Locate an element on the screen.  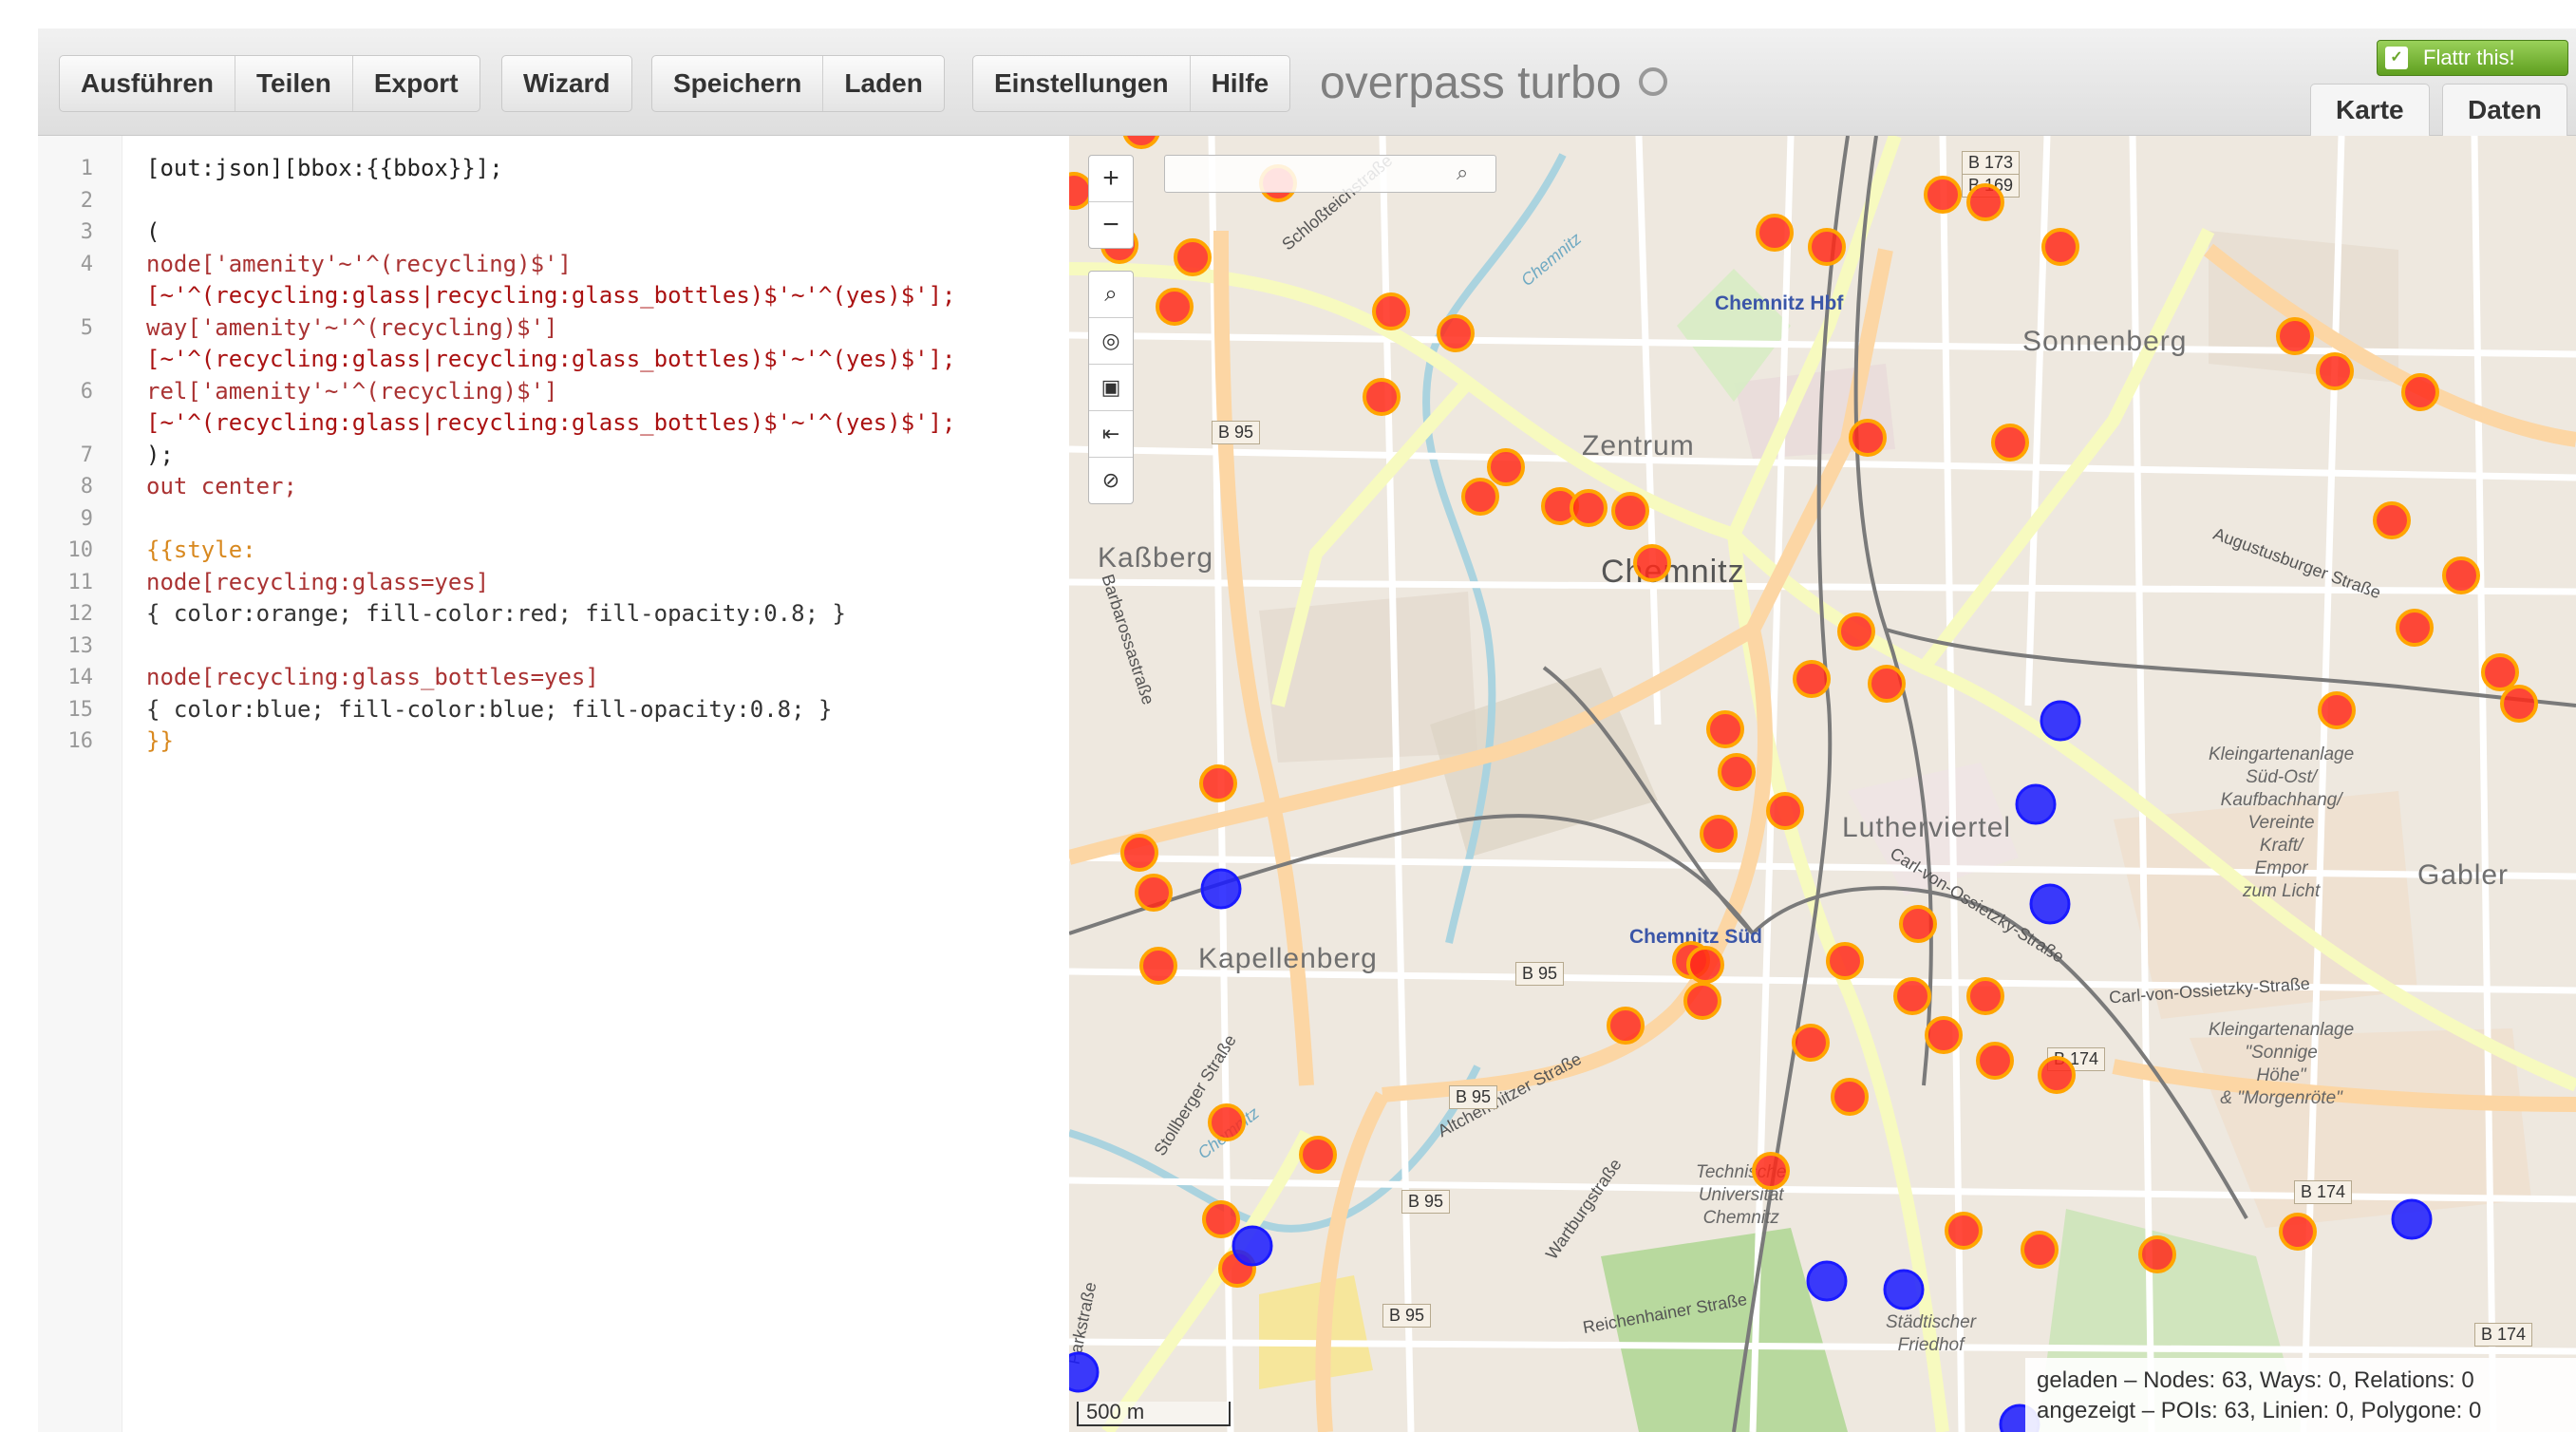
zoom-control: + − is located at coordinates (1111, 202).